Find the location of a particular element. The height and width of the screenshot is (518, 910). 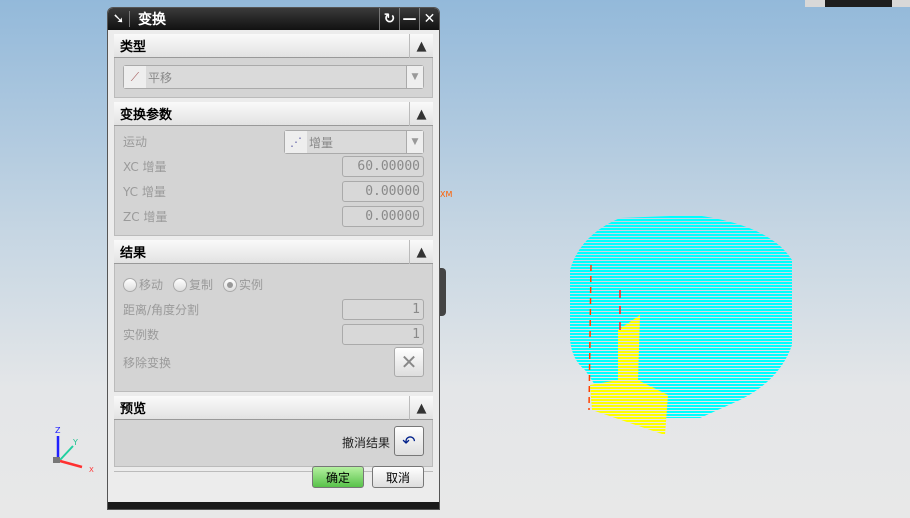

axis-y-label: Y is located at coordinates (75, 442).